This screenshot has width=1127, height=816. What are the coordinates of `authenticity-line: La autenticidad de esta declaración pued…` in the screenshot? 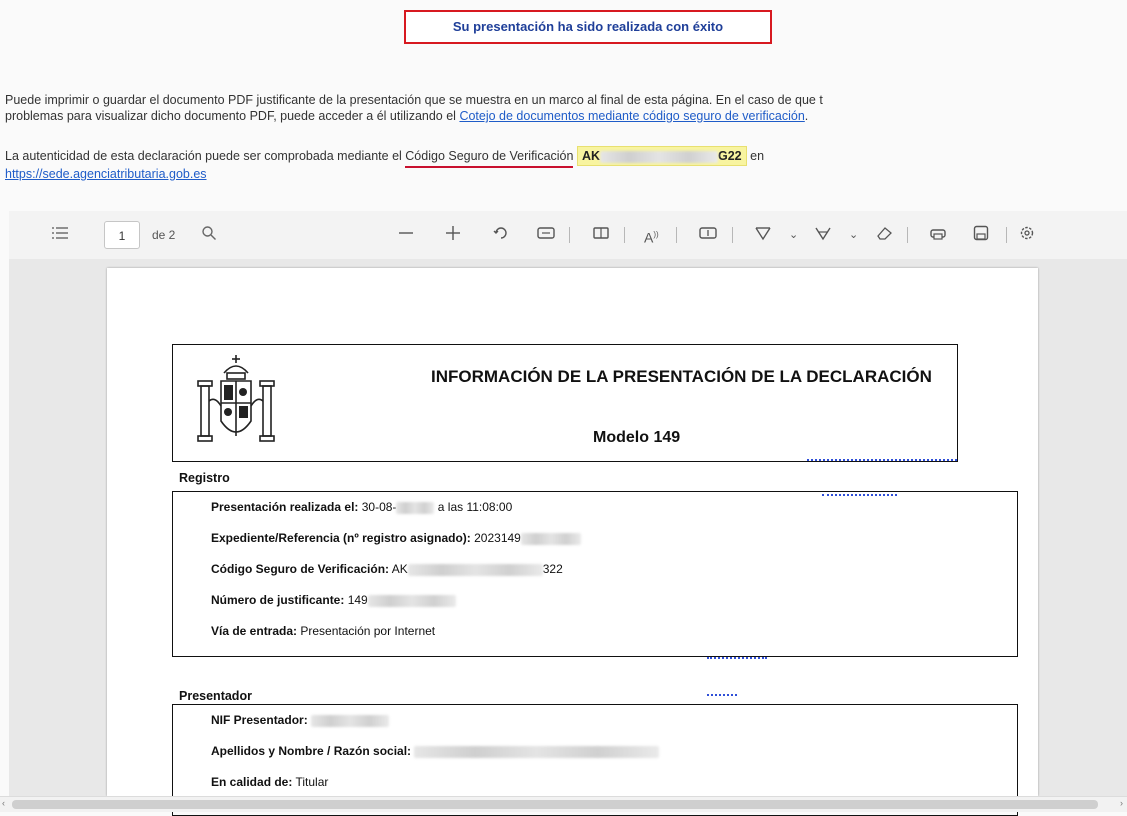 It's located at (384, 156).